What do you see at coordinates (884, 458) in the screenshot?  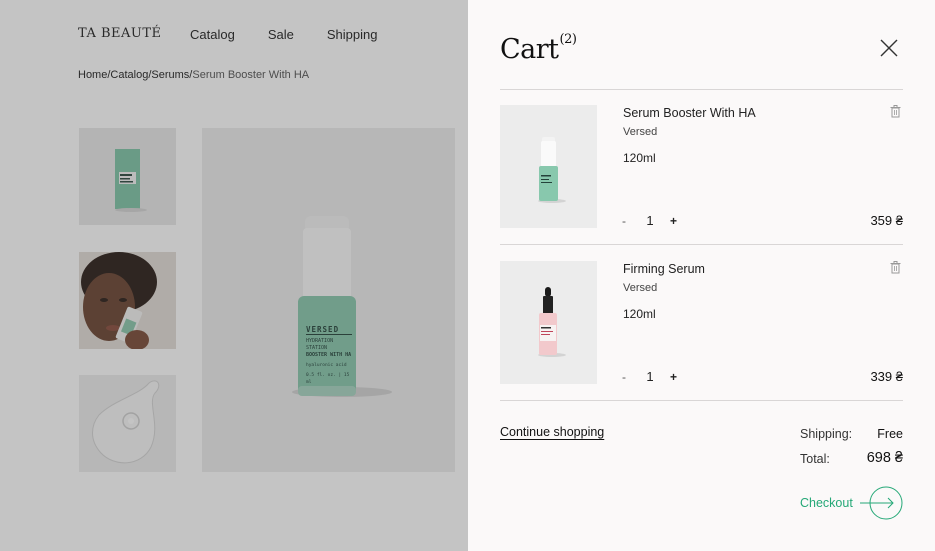 I see `total-value: 698 ₴` at bounding box center [884, 458].